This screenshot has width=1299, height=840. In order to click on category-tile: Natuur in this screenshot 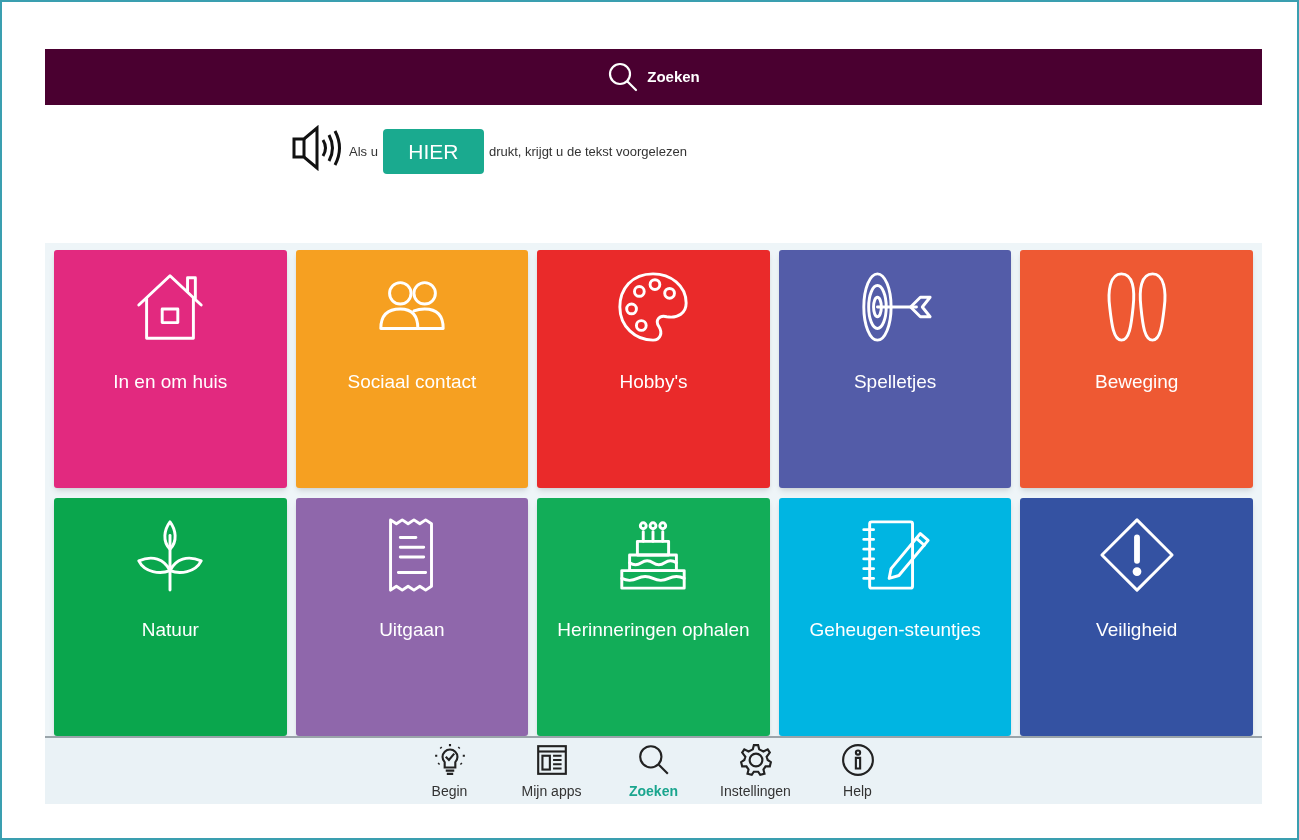, I will do `click(170, 616)`.